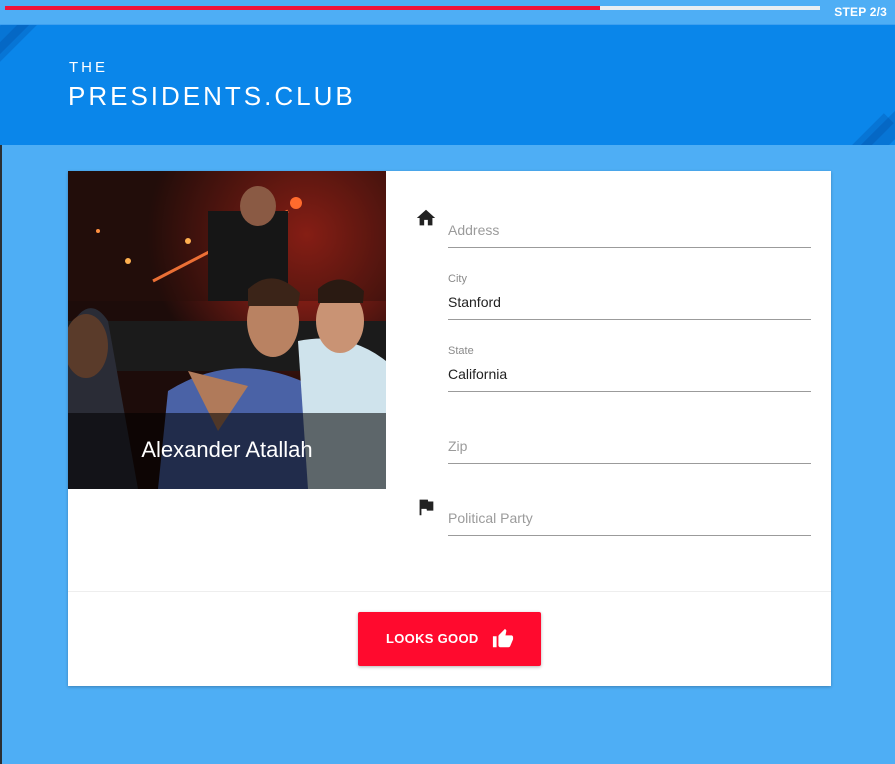 This screenshot has height=764, width=895. I want to click on card-divider, so click(449, 591).